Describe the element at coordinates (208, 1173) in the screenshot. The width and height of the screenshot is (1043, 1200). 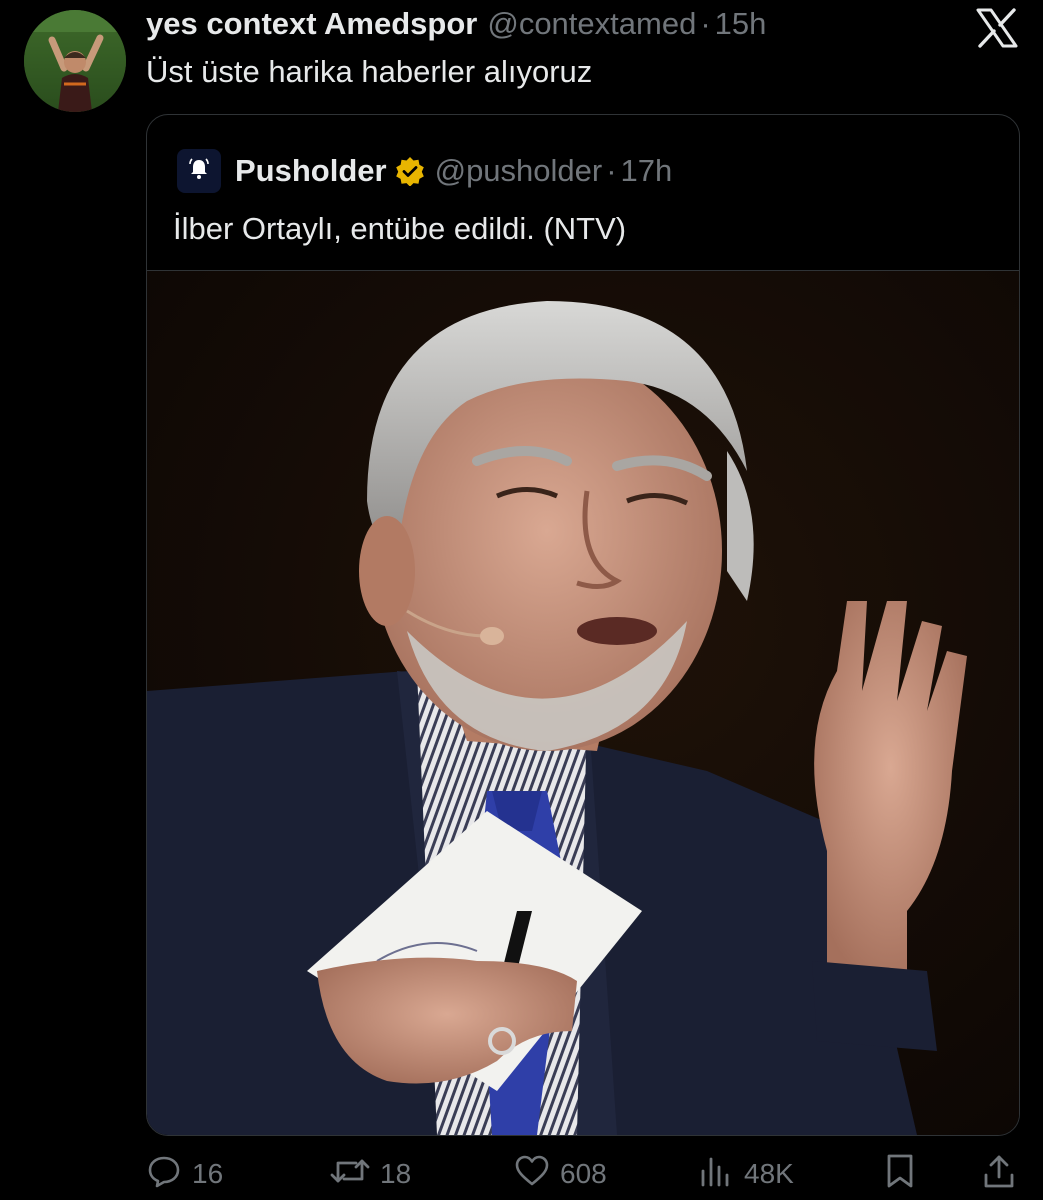
I see `reply-count: 16` at that location.